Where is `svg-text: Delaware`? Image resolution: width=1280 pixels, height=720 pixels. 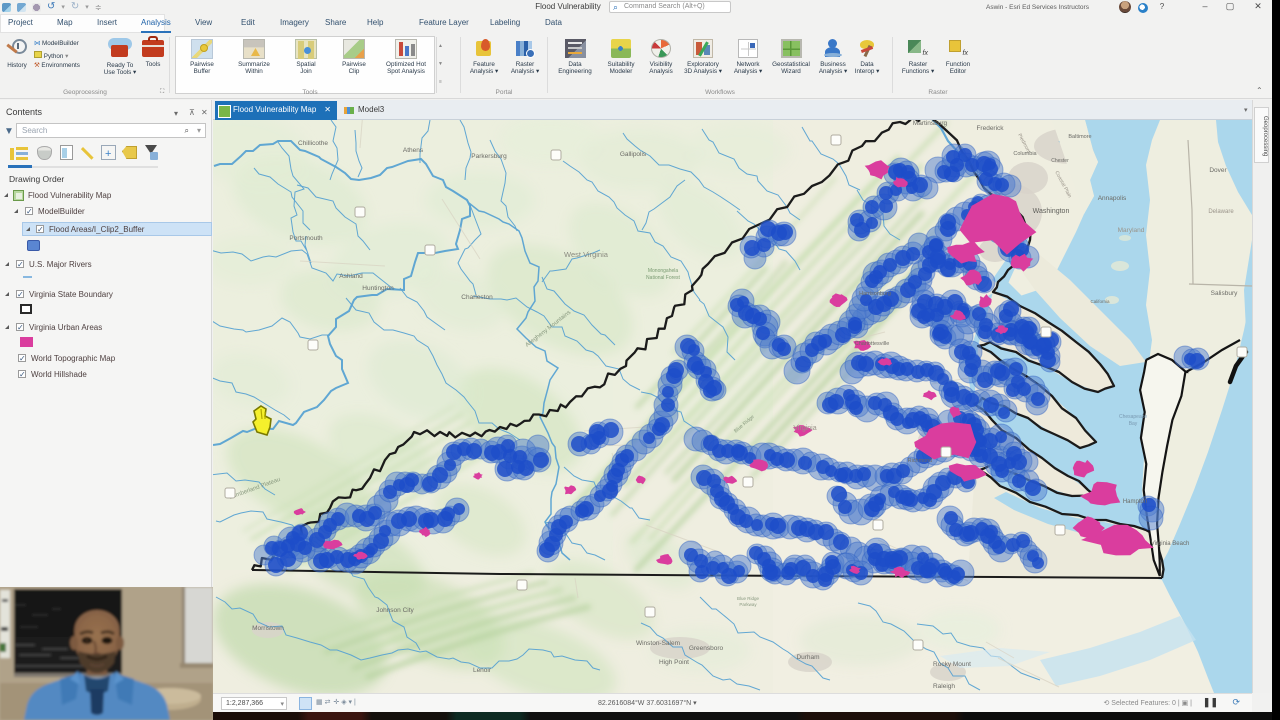 svg-text: Delaware is located at coordinates (1221, 212).